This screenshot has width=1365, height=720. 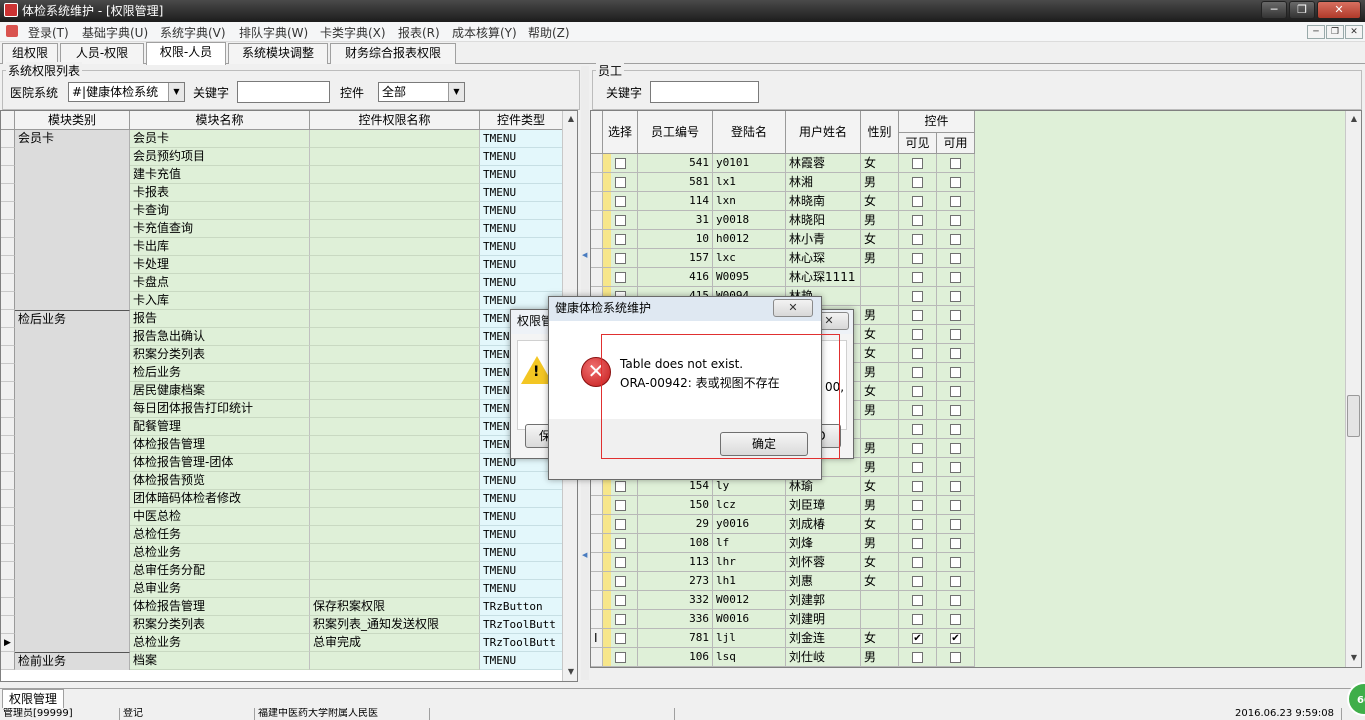 I want to click on table-row: 会员卡 会员卡 TMENU, so click(x=282, y=139).